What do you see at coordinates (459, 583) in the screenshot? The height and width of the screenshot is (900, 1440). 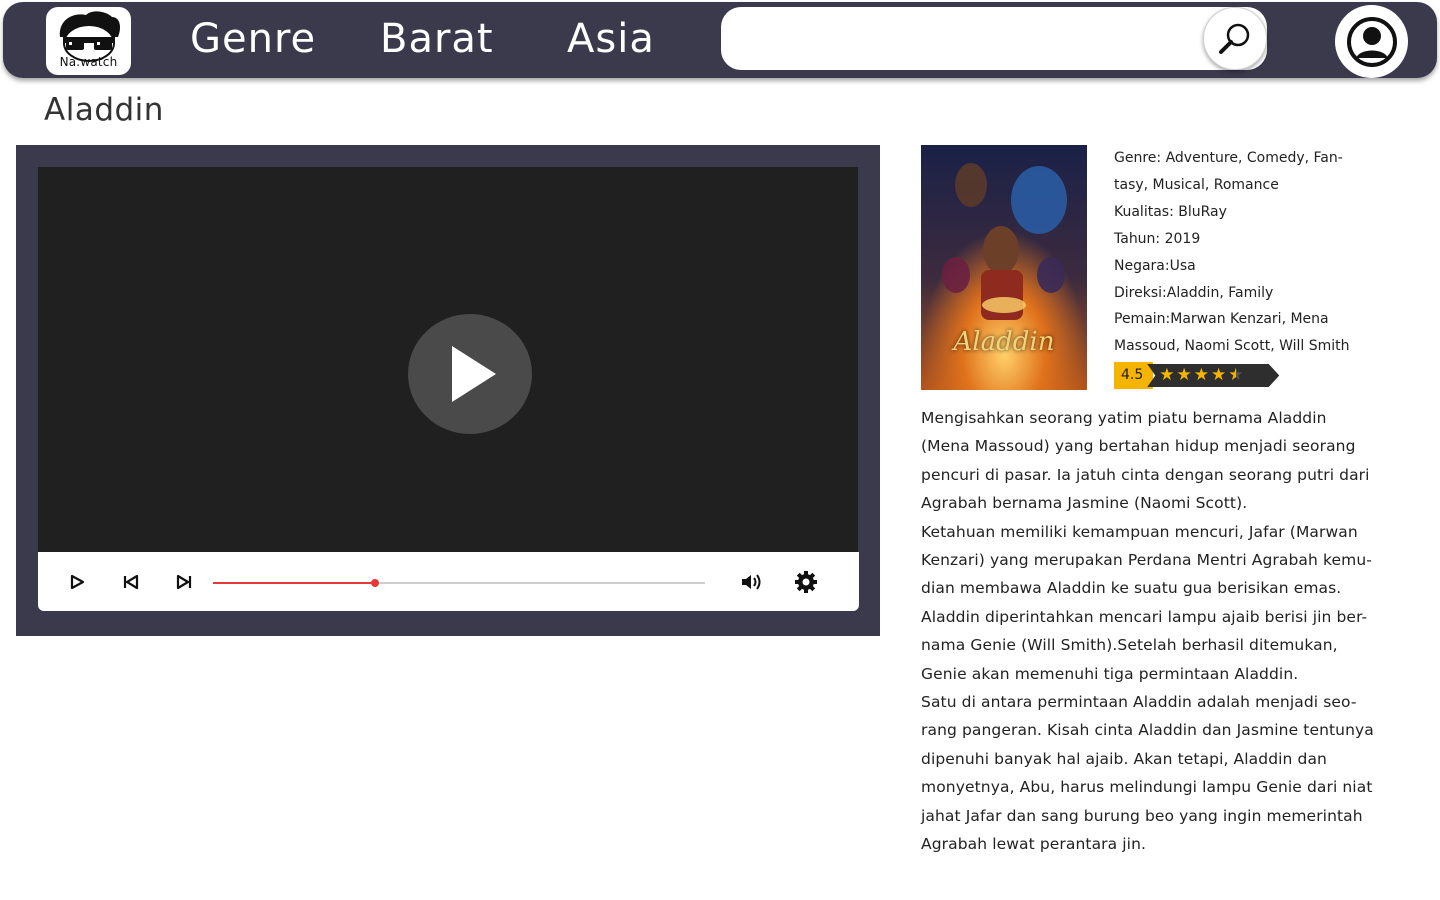 I see `progress-bar` at bounding box center [459, 583].